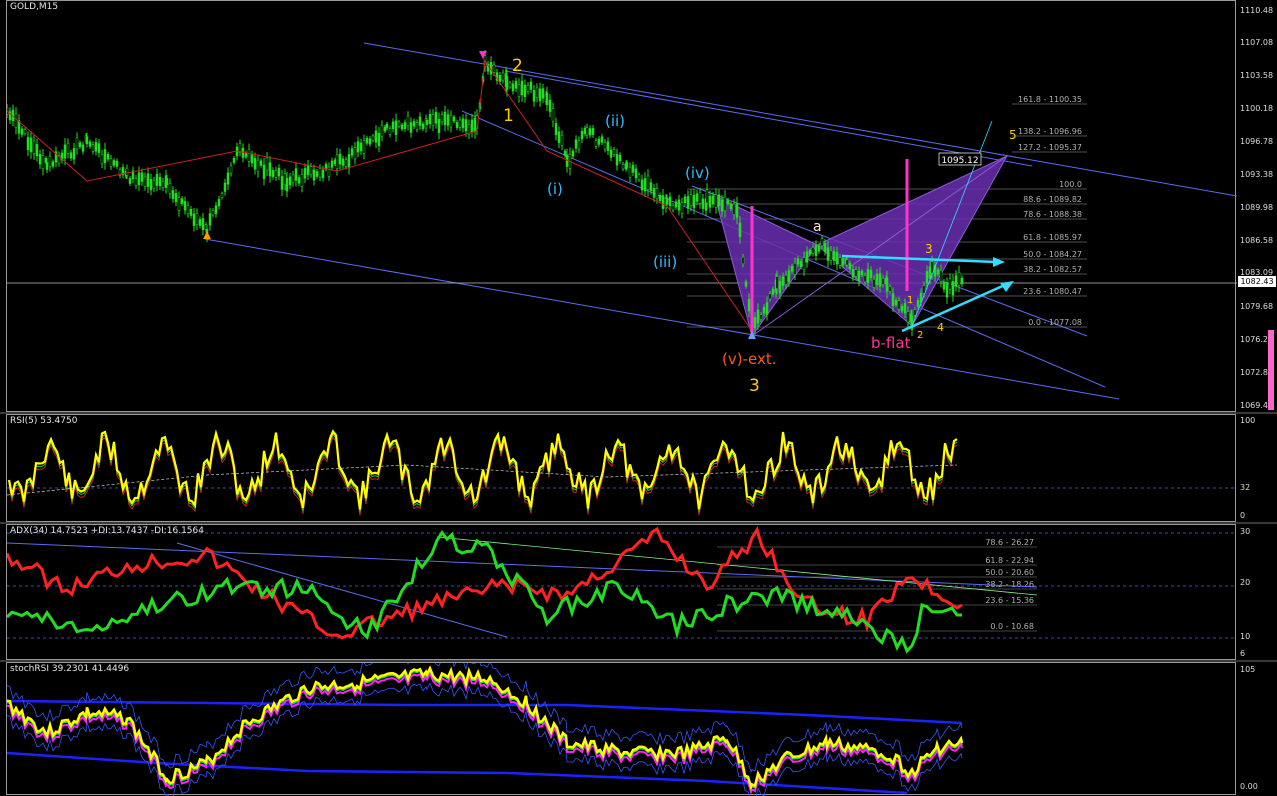 The width and height of the screenshot is (1277, 796). Describe the element at coordinates (1050, 131) in the screenshot. I see `fib-level-label: 138.2 - 1096.96` at that location.